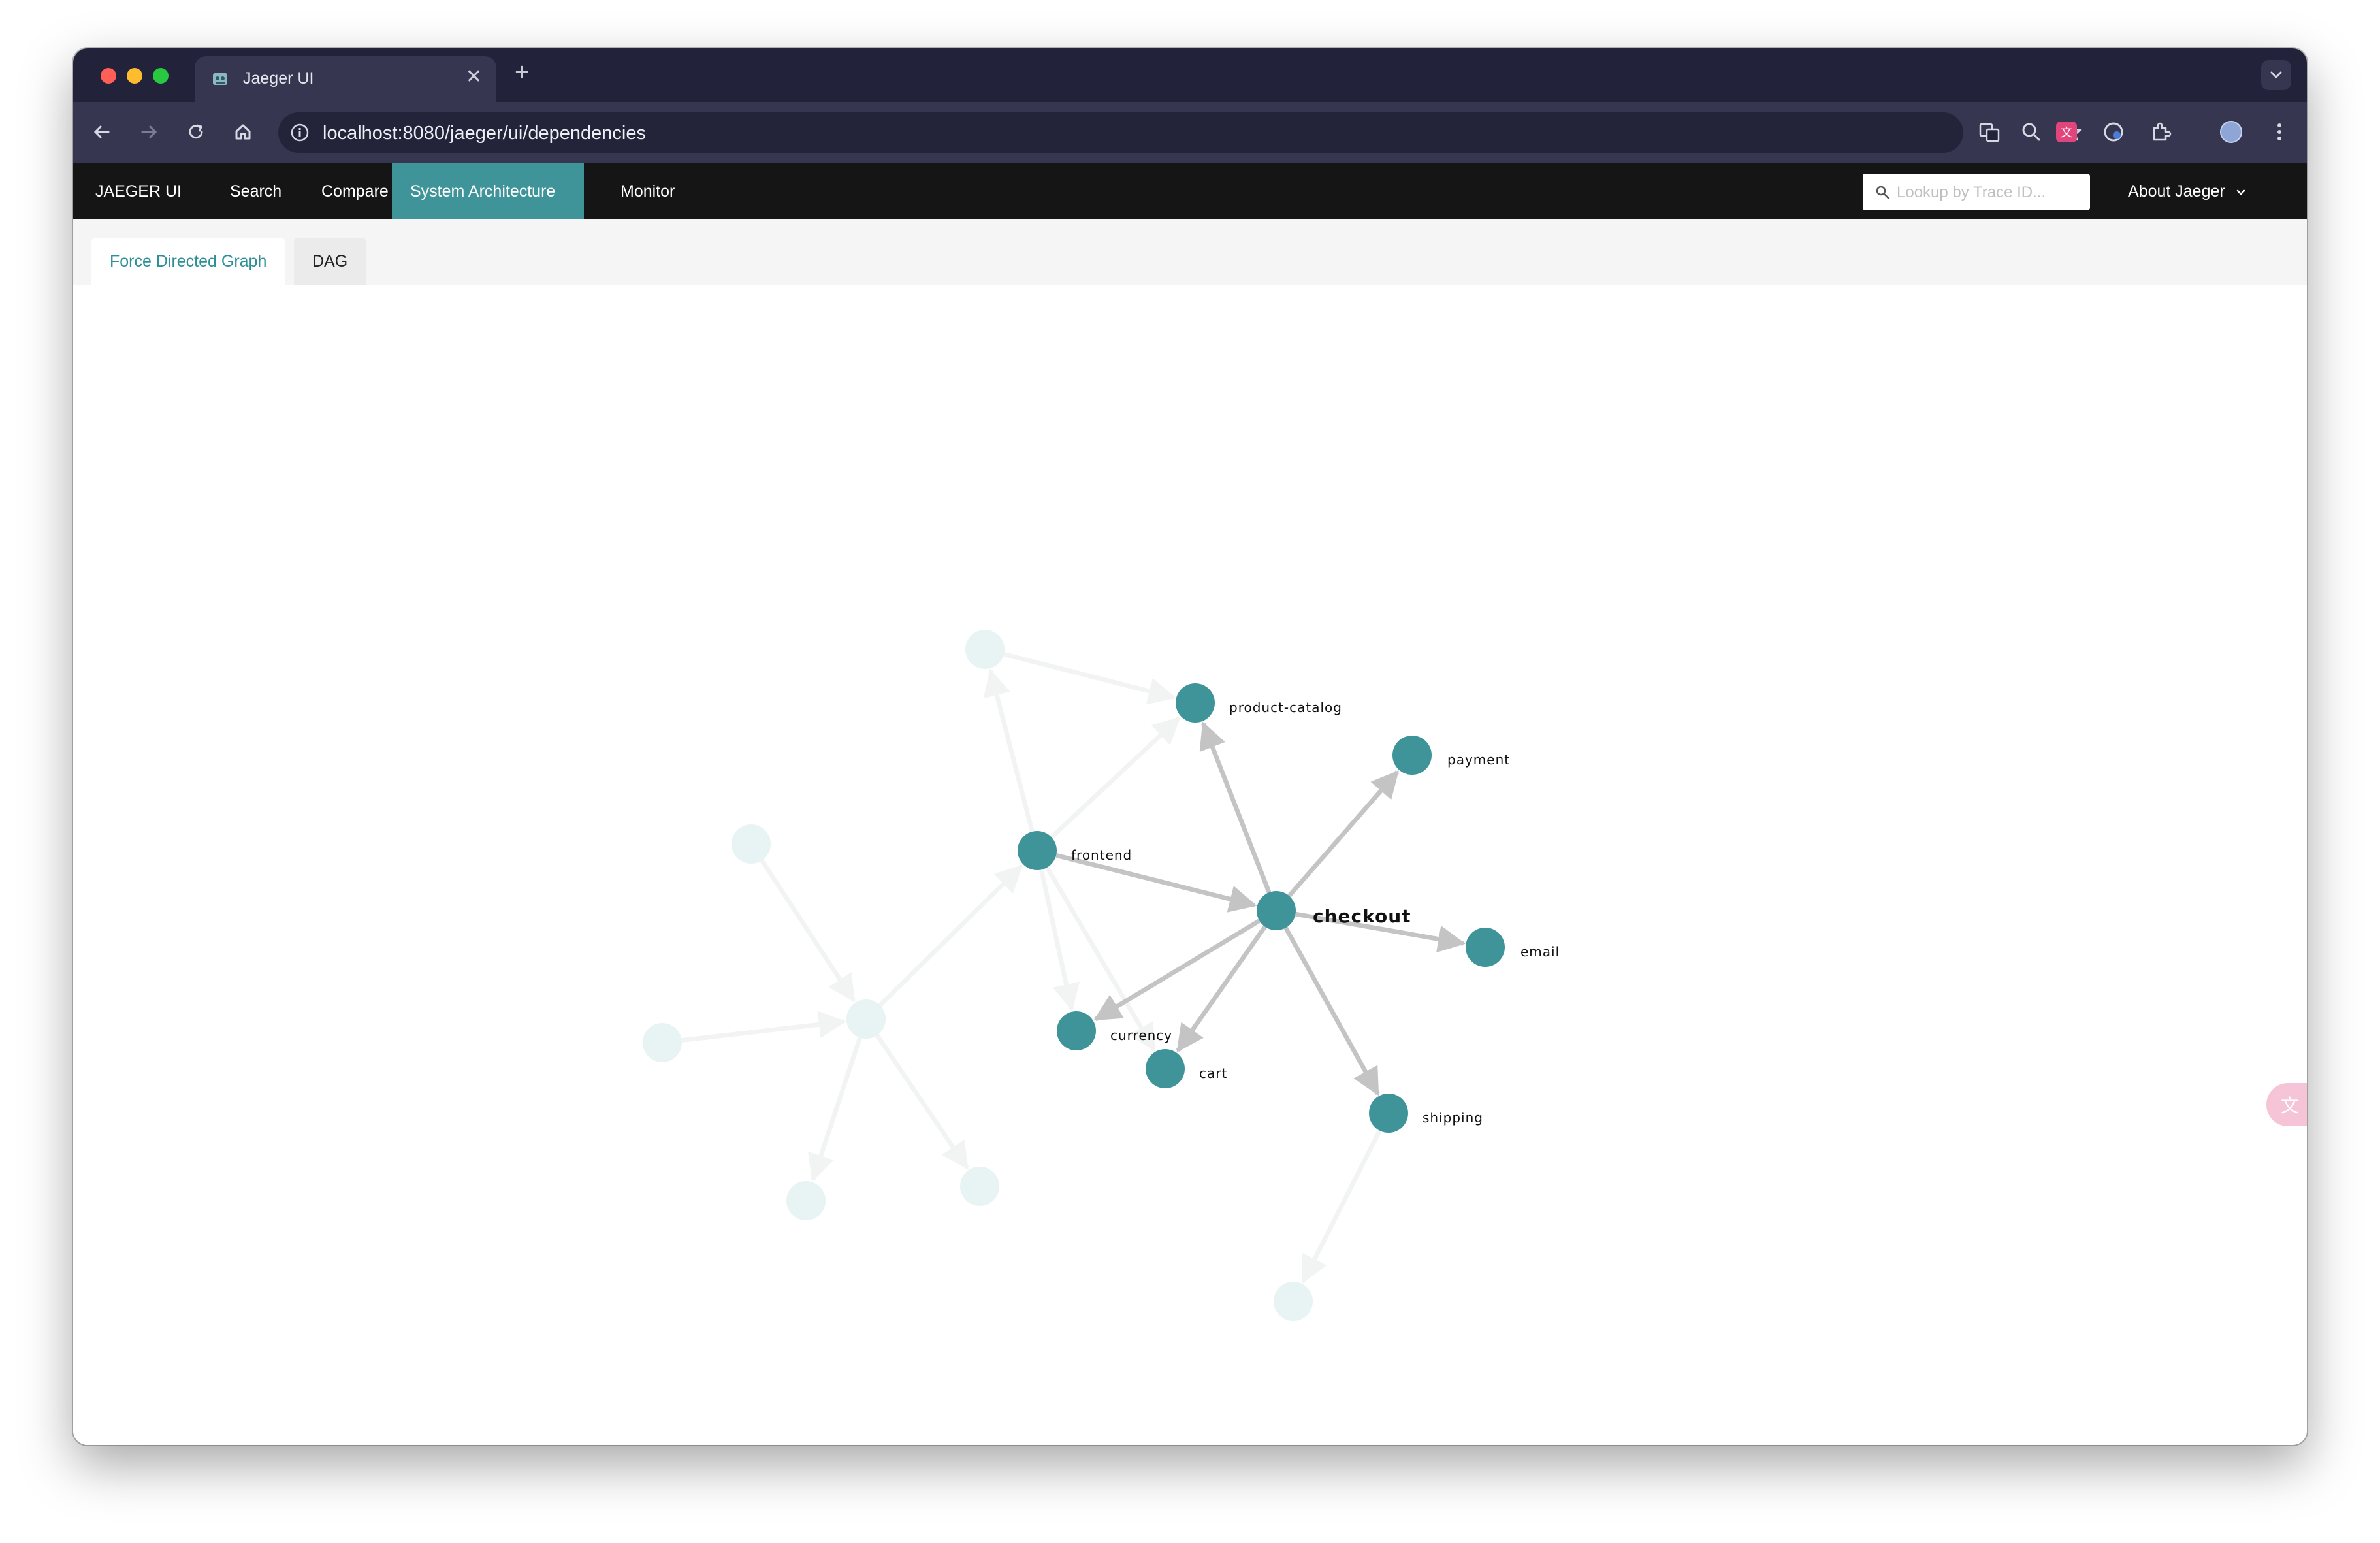  What do you see at coordinates (196, 132) in the screenshot?
I see `reload-icon` at bounding box center [196, 132].